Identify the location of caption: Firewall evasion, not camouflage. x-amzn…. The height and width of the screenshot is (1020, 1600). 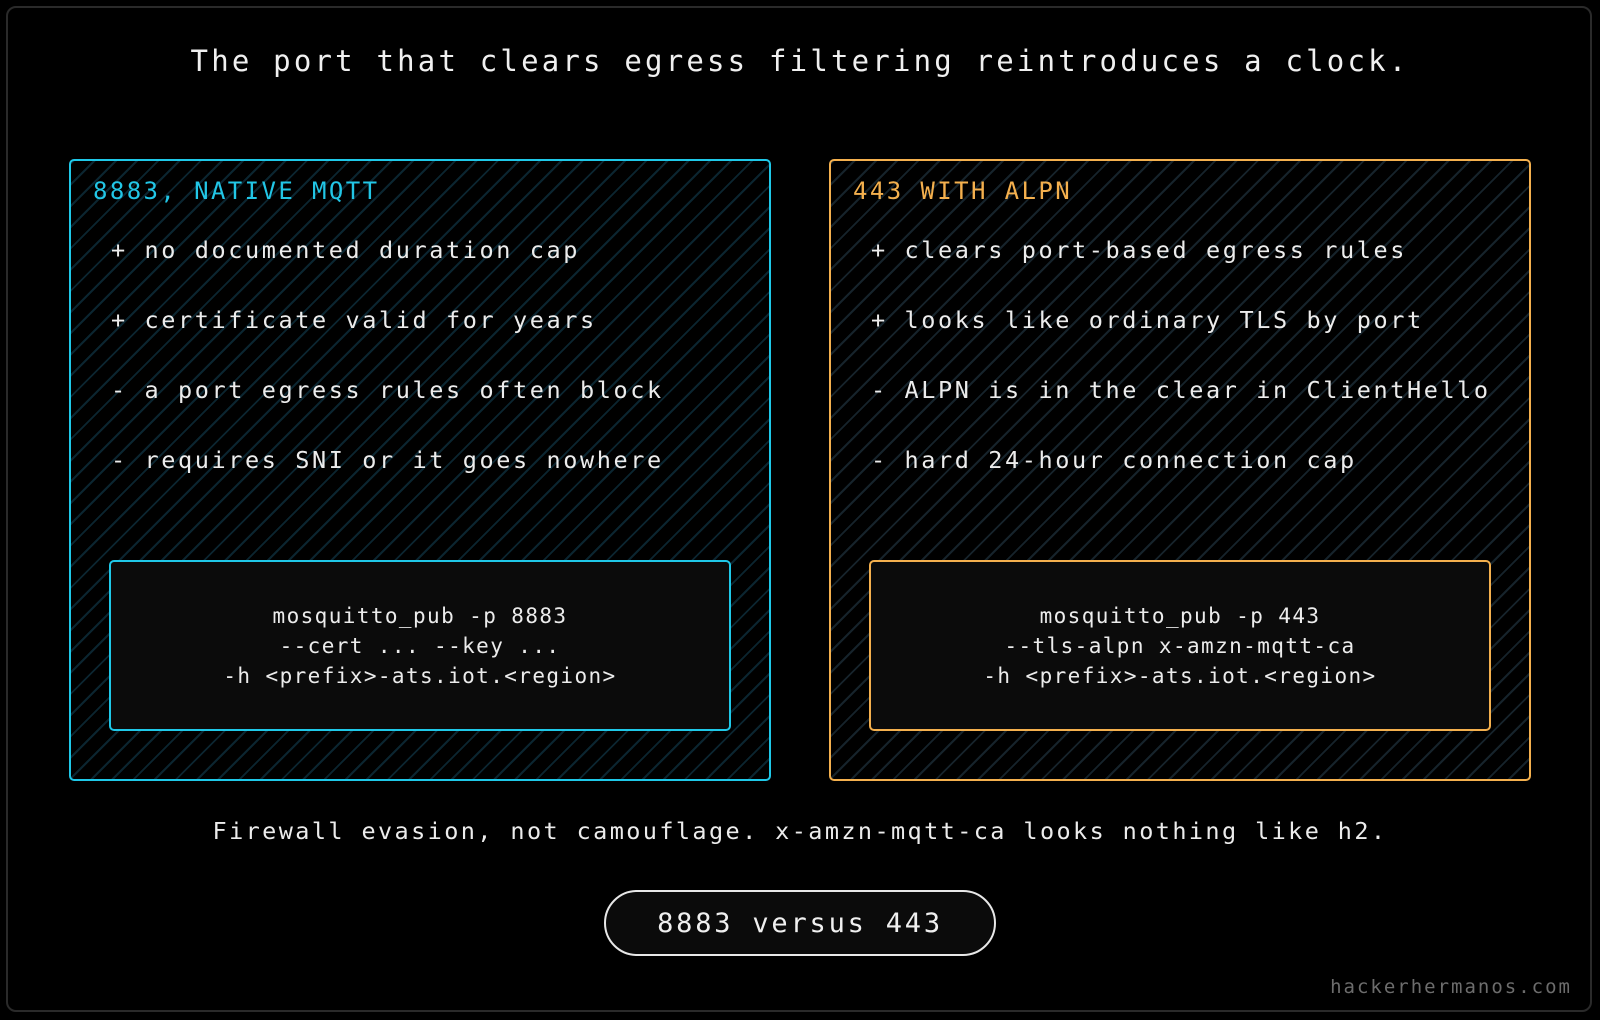
(800, 831).